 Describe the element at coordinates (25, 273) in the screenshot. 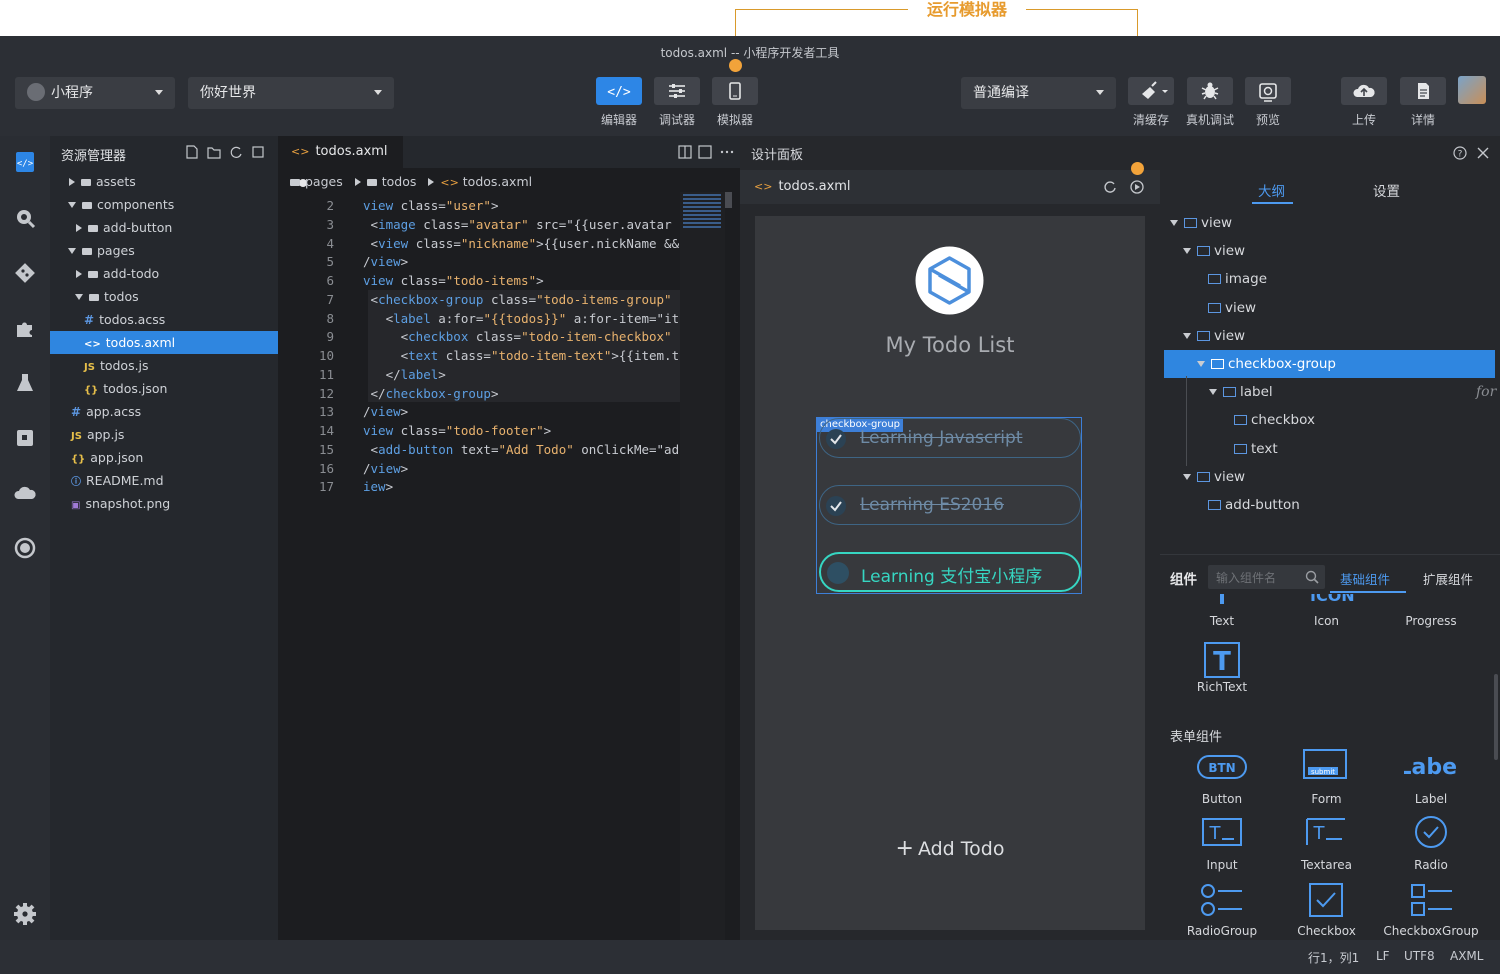

I see `git-icon` at that location.